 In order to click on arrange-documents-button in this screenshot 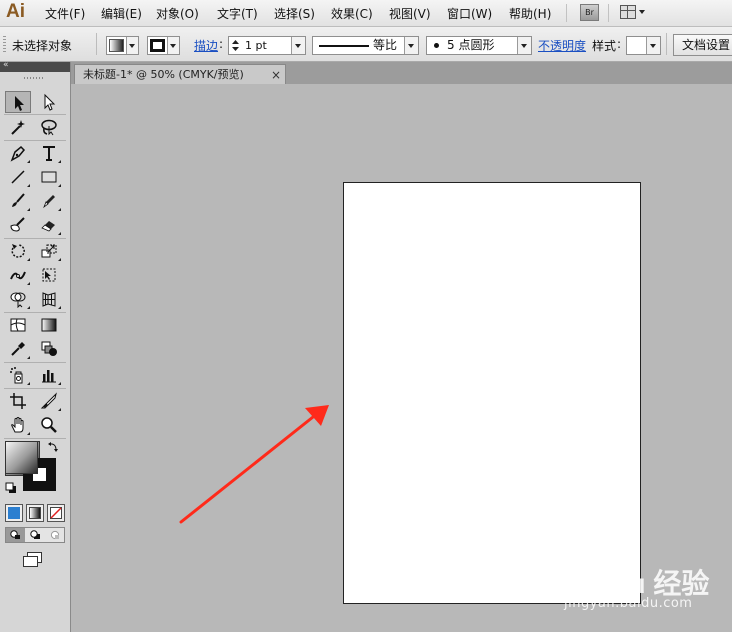, I will do `click(633, 12)`.